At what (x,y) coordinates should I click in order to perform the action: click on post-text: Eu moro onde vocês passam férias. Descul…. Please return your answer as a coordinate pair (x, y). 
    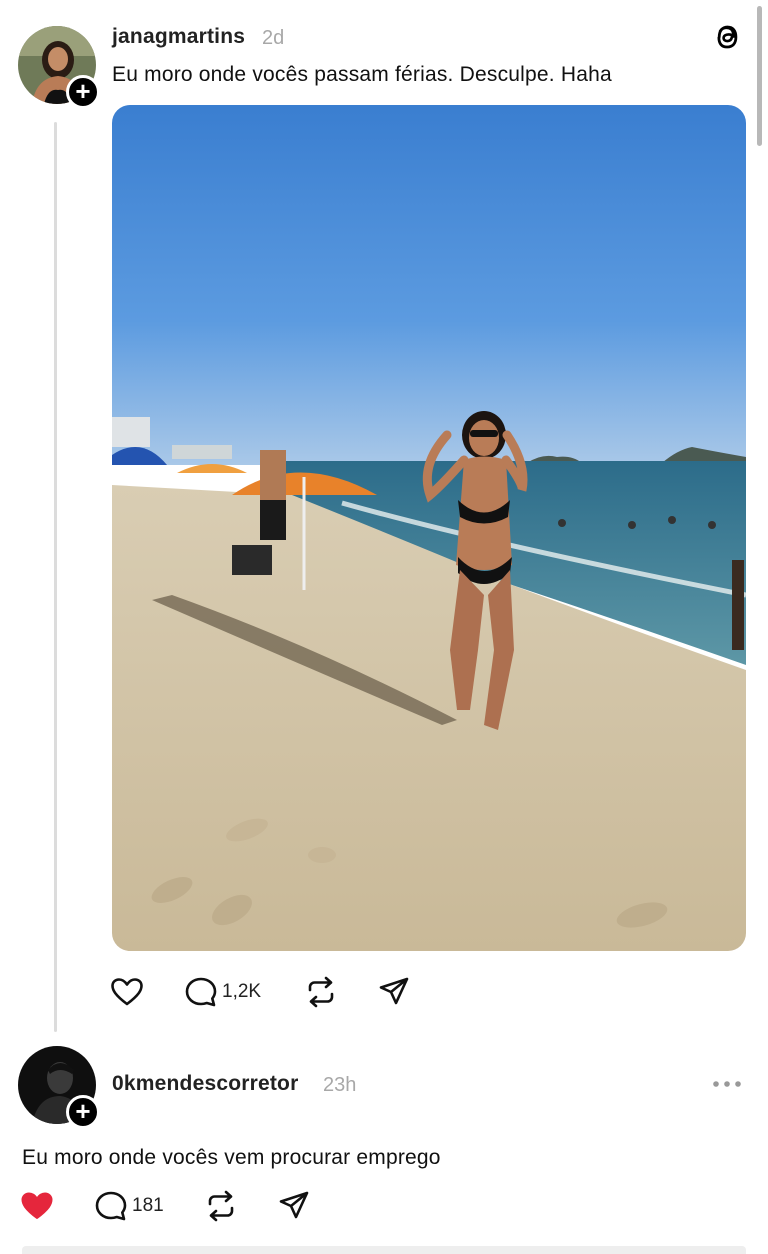
    Looking at the image, I should click on (362, 74).